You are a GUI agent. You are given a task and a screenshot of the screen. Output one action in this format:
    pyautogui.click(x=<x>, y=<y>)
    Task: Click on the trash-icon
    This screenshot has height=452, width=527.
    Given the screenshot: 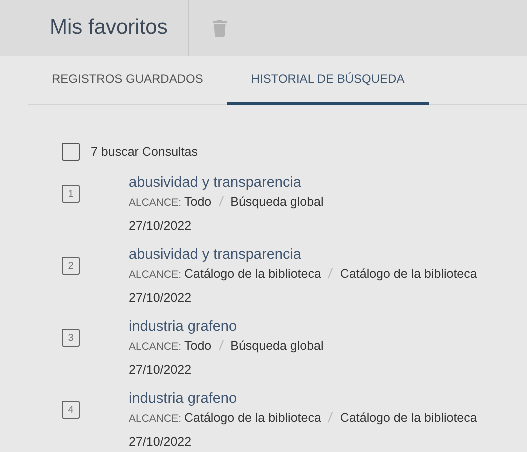 What is the action you would take?
    pyautogui.click(x=219, y=28)
    